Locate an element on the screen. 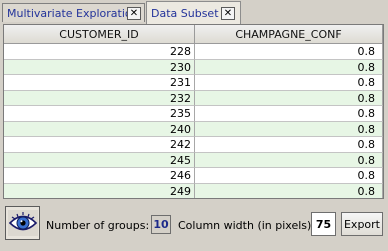  column-width-input: 75 is located at coordinates (323, 224).